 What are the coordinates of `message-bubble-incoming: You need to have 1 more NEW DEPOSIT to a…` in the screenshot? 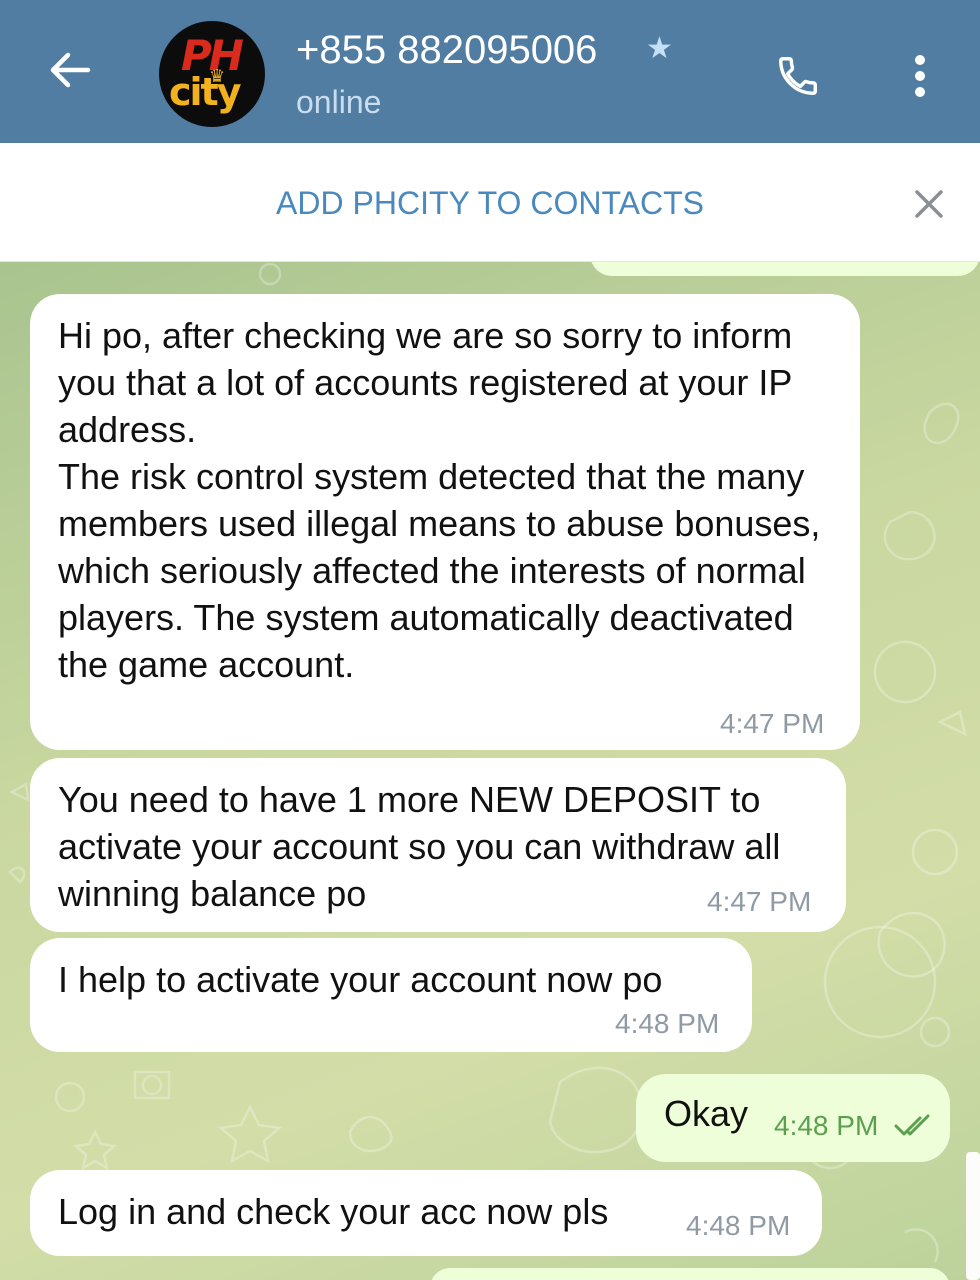 It's located at (438, 845).